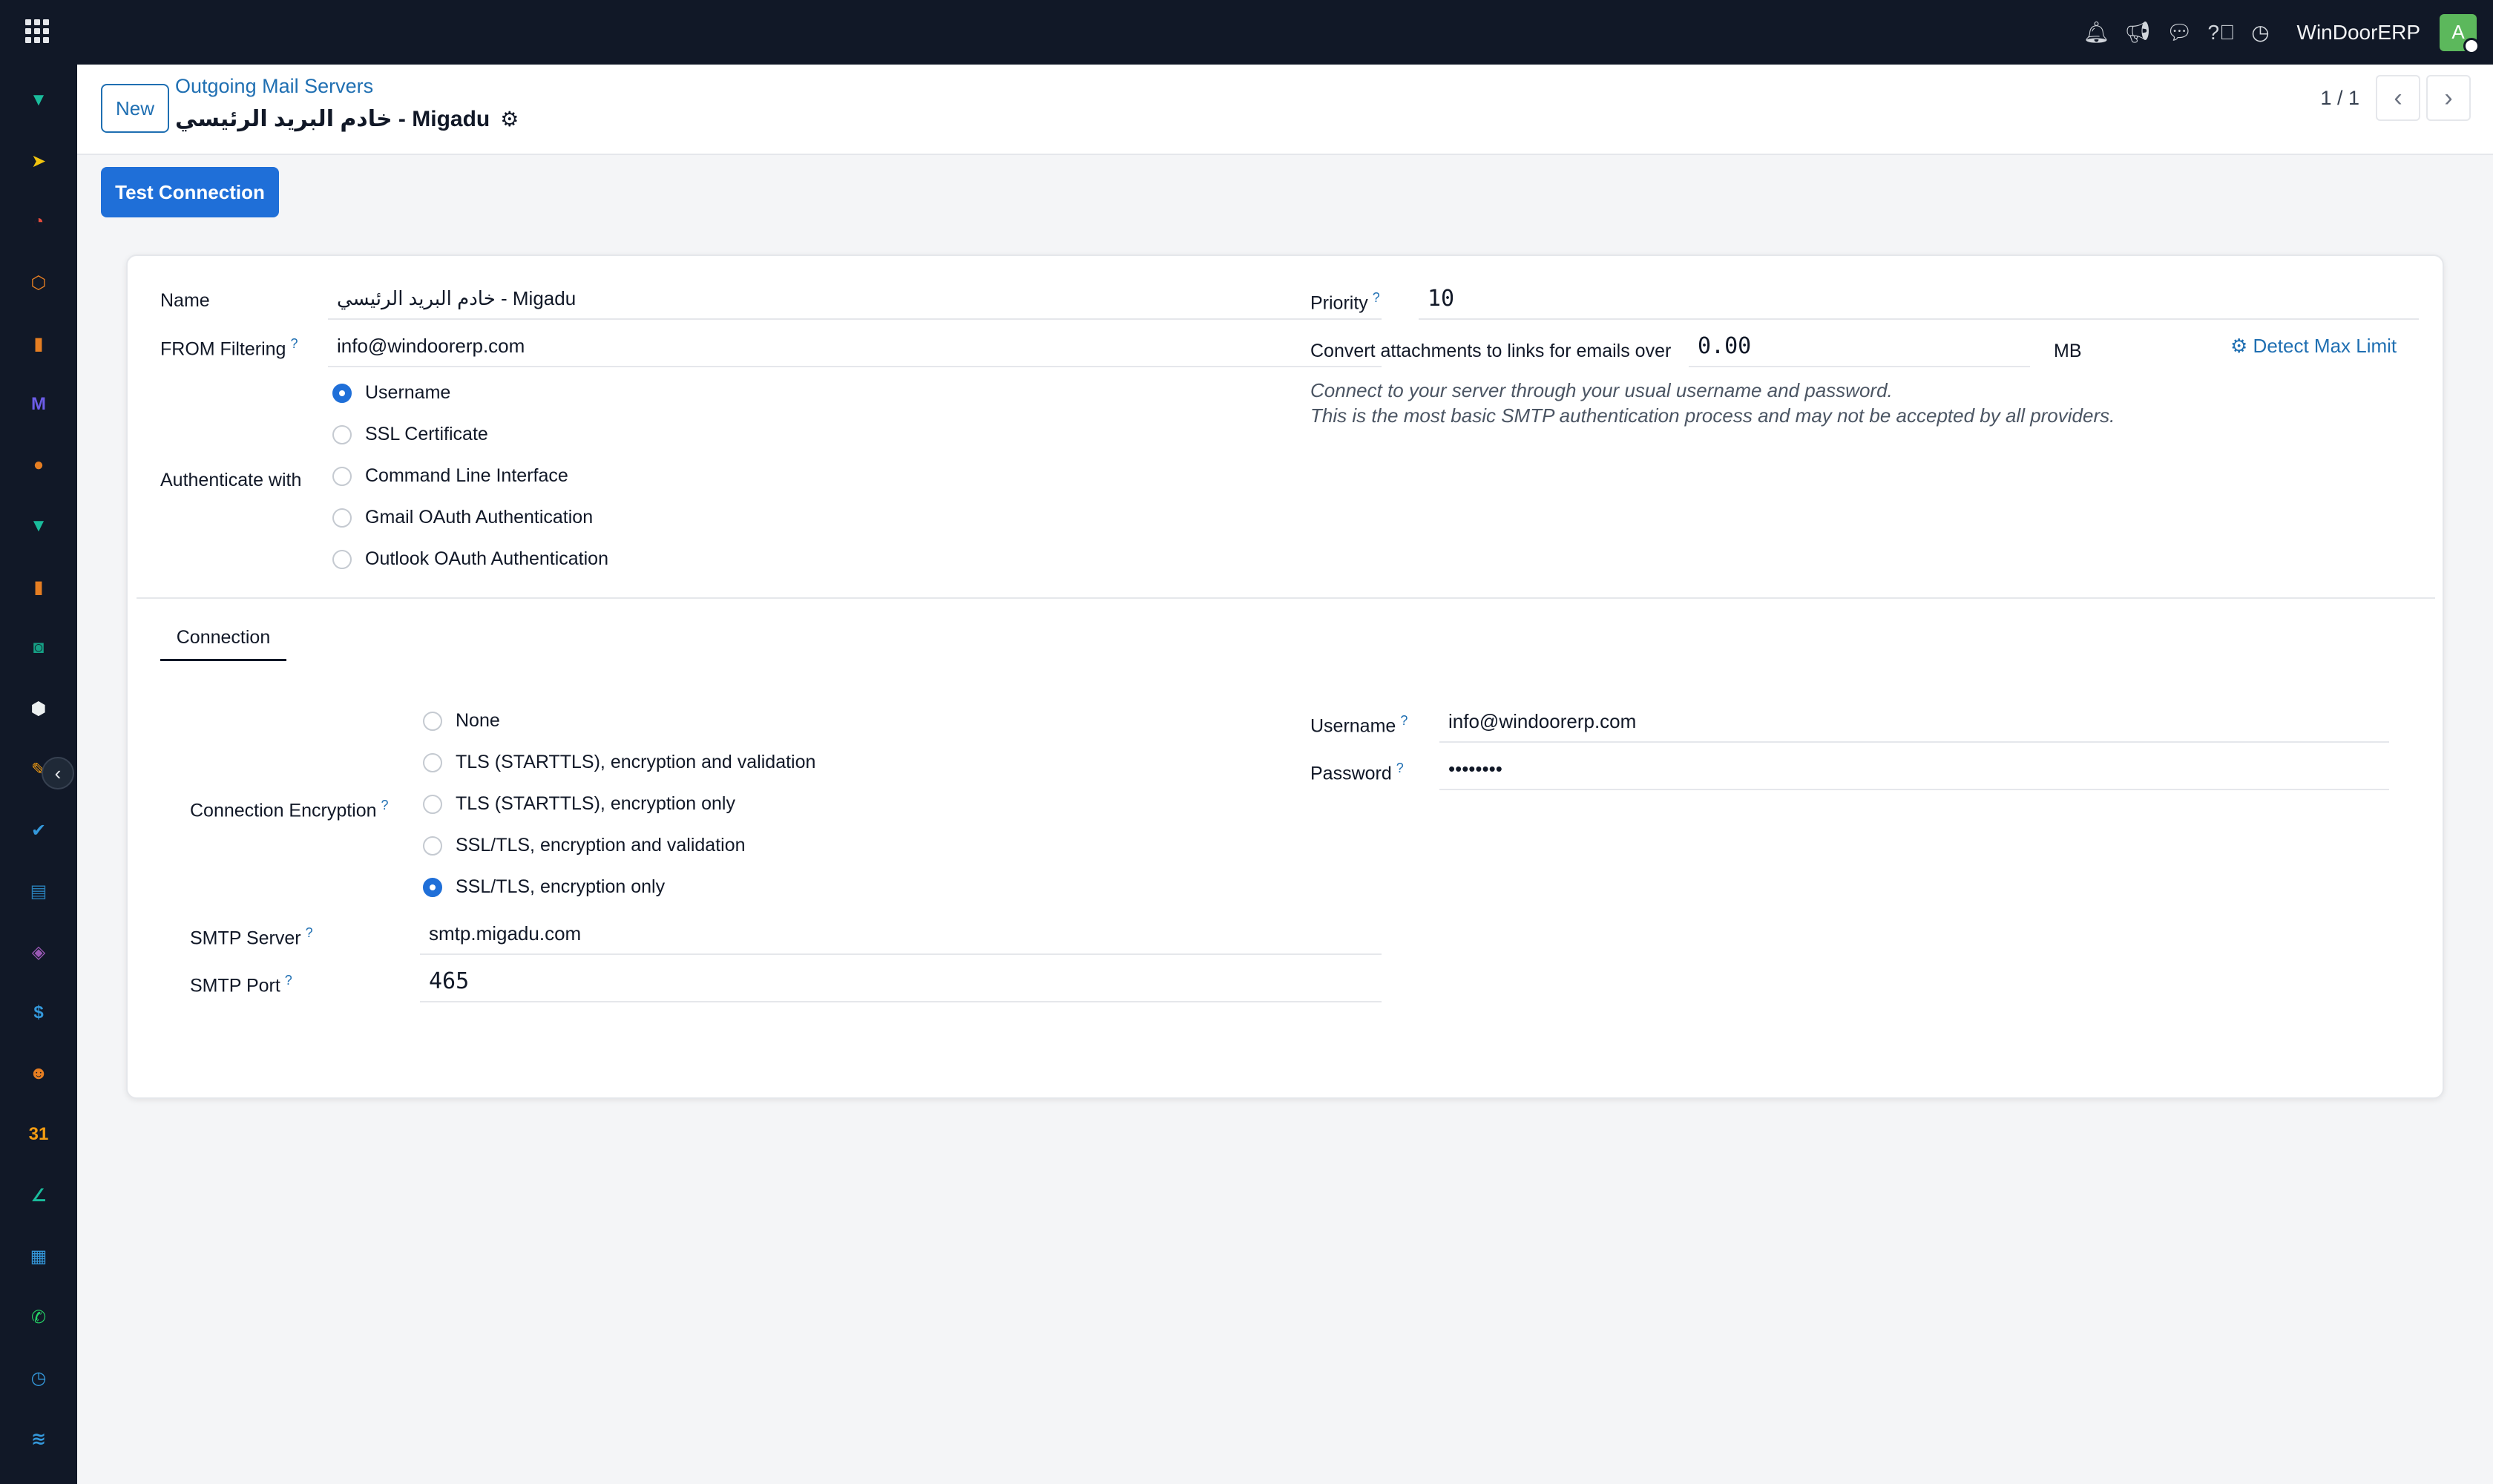 This screenshot has width=2493, height=1484. What do you see at coordinates (135, 108) in the screenshot?
I see `new-button: New` at bounding box center [135, 108].